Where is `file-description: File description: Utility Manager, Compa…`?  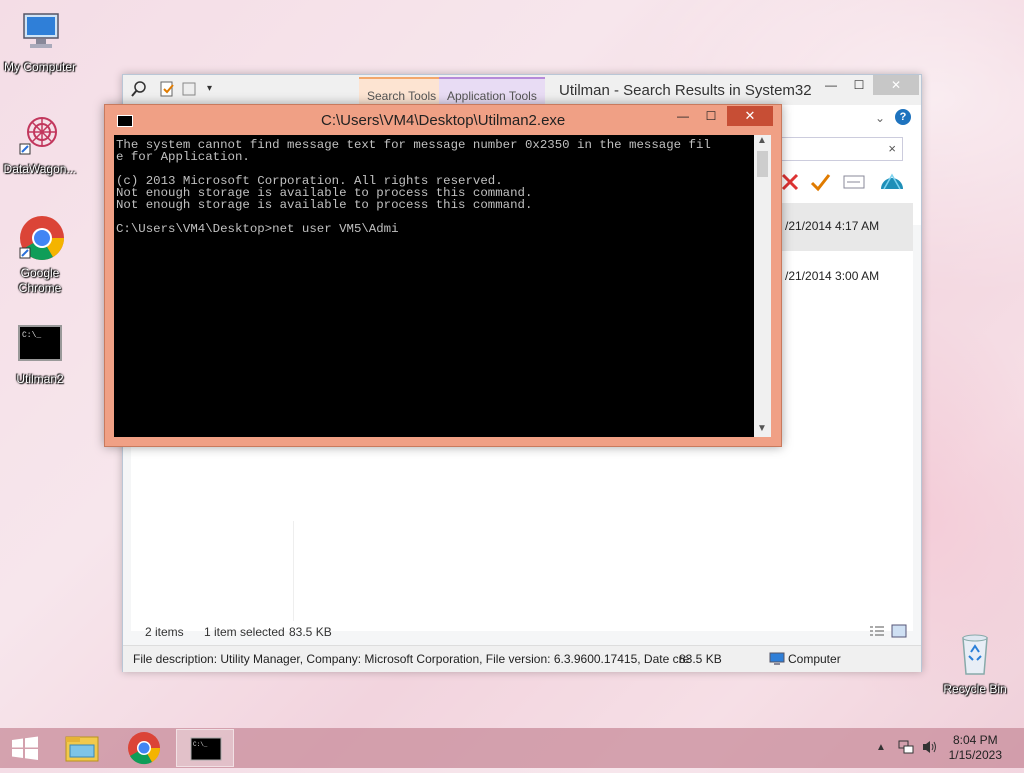
file-description: File description: Utility Manager, Compa… is located at coordinates (411, 659).